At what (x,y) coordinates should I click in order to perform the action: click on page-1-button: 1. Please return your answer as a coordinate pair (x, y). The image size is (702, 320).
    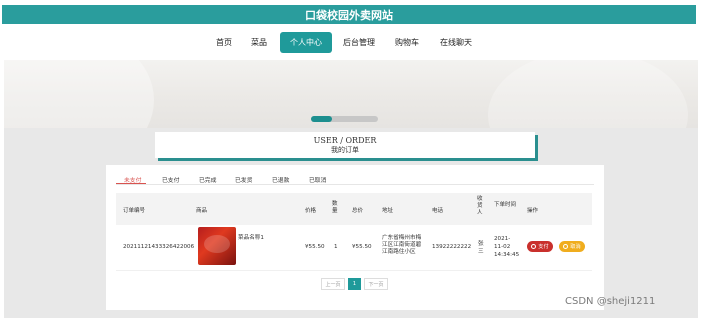
    Looking at the image, I should click on (354, 284).